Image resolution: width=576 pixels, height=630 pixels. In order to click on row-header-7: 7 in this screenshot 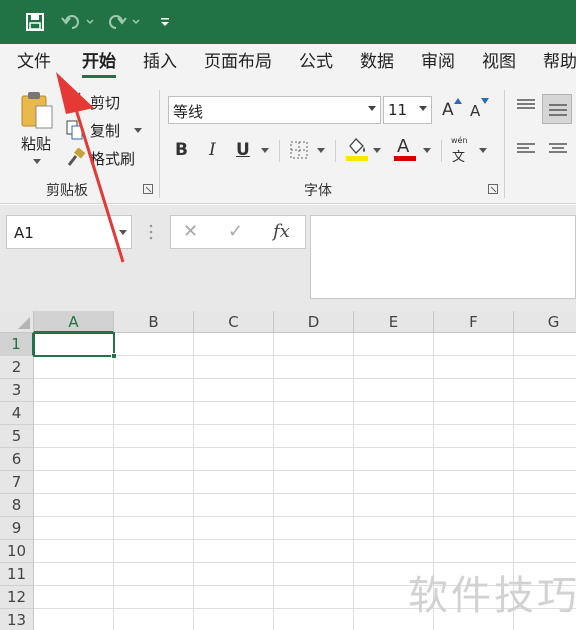, I will do `click(17, 482)`.